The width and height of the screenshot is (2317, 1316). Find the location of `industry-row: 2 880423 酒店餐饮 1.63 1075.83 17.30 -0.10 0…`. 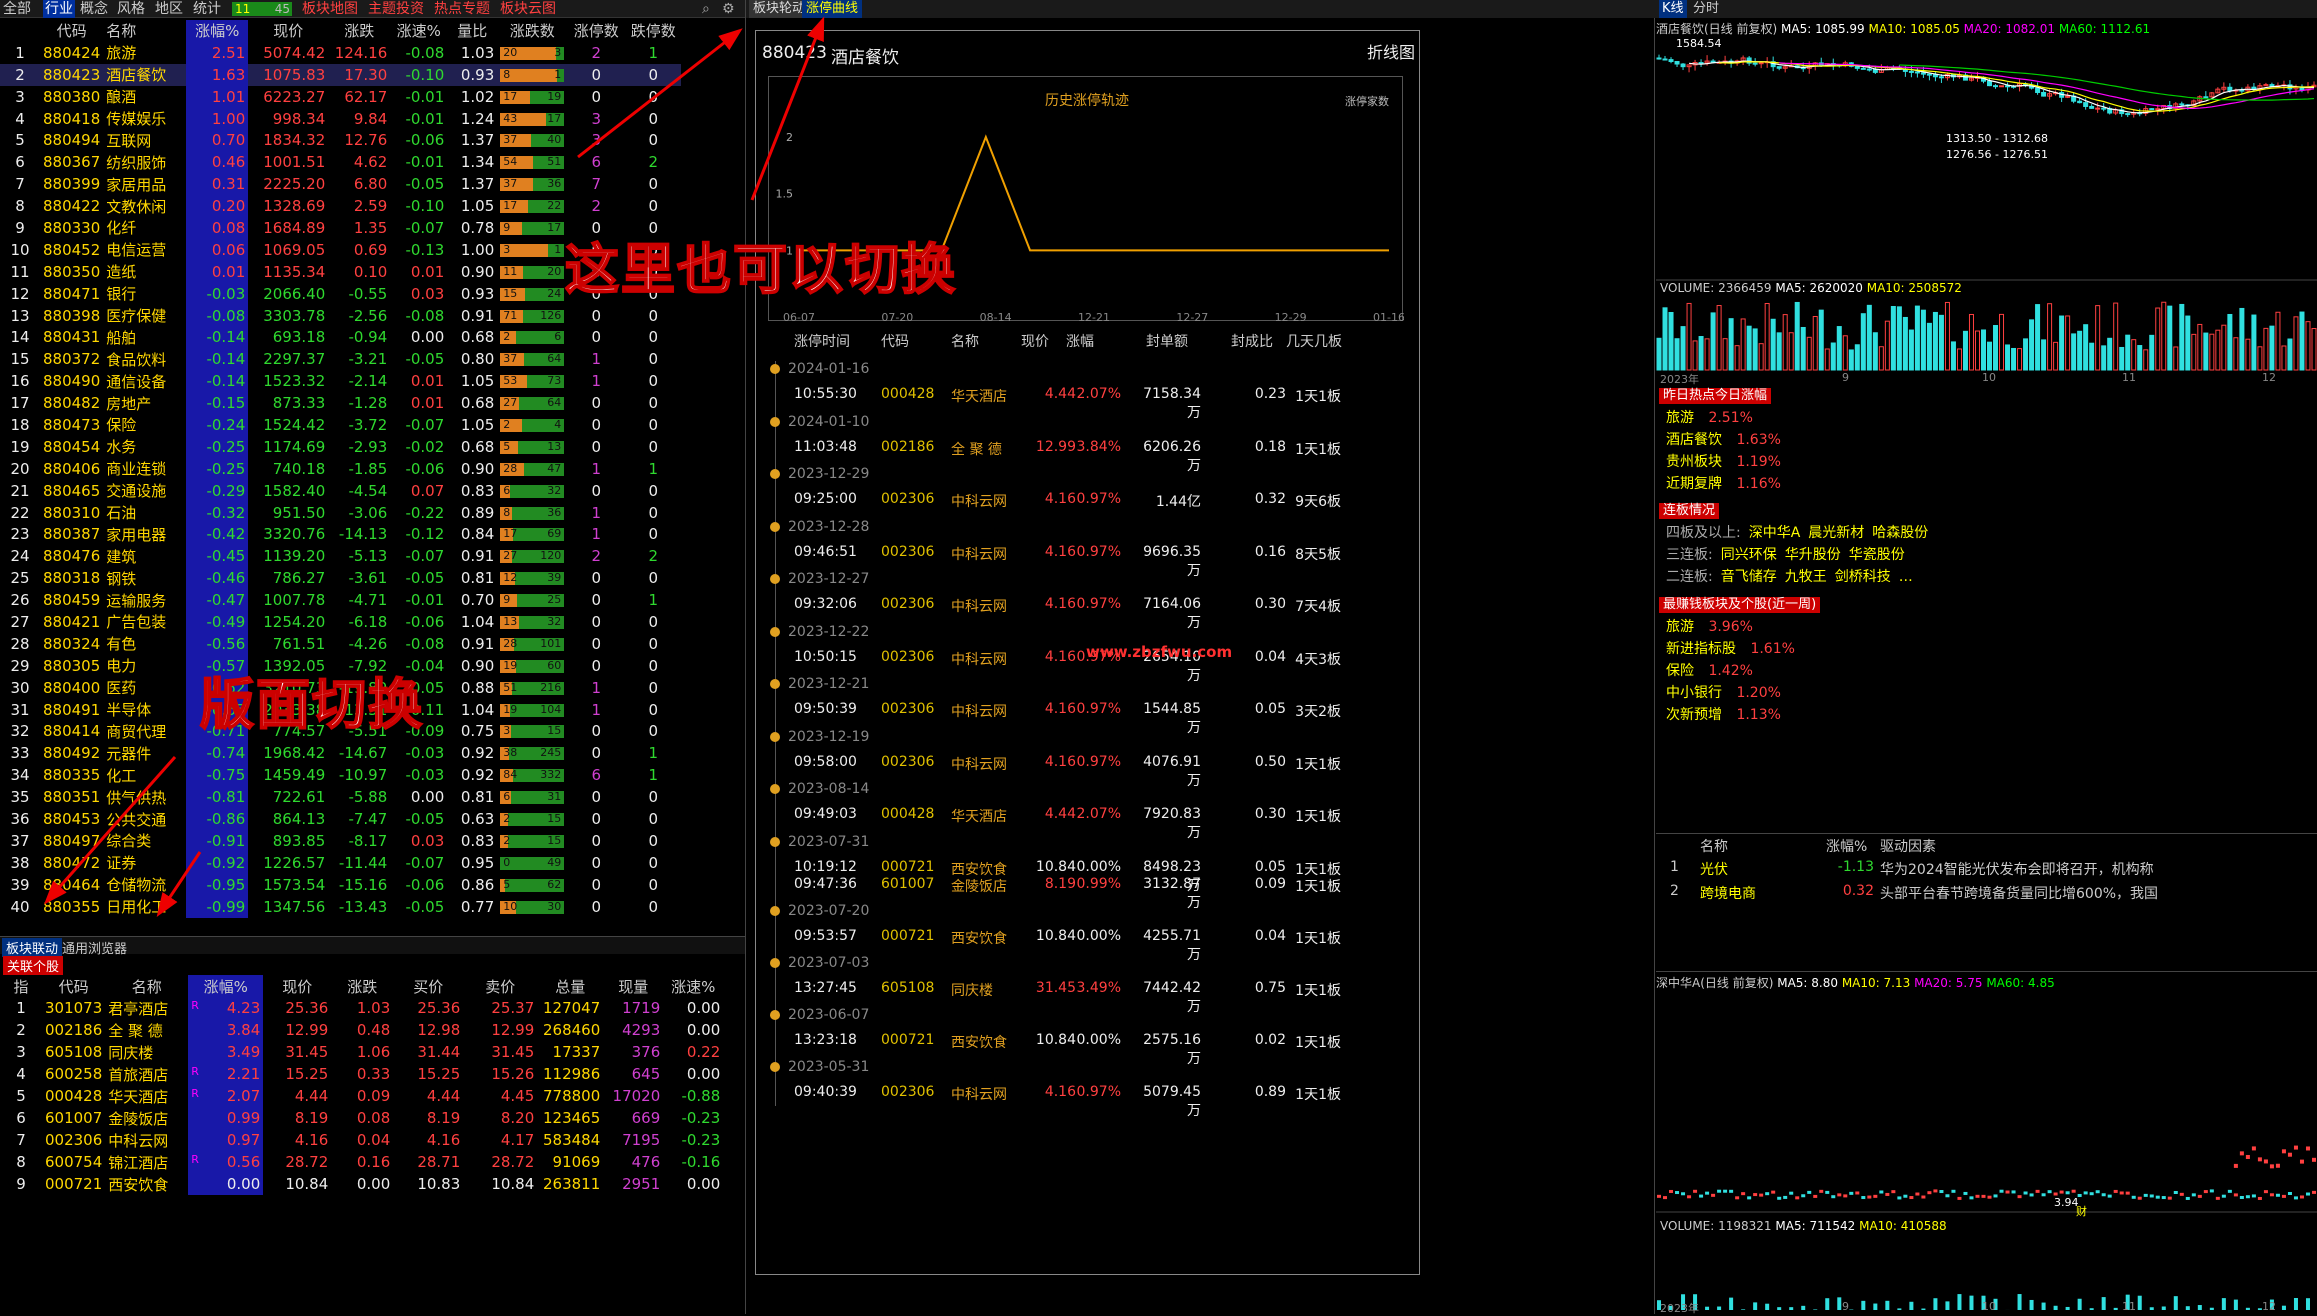

industry-row: 2 880423 酒店餐饮 1.63 1075.83 17.30 -0.10 0… is located at coordinates (340, 75).